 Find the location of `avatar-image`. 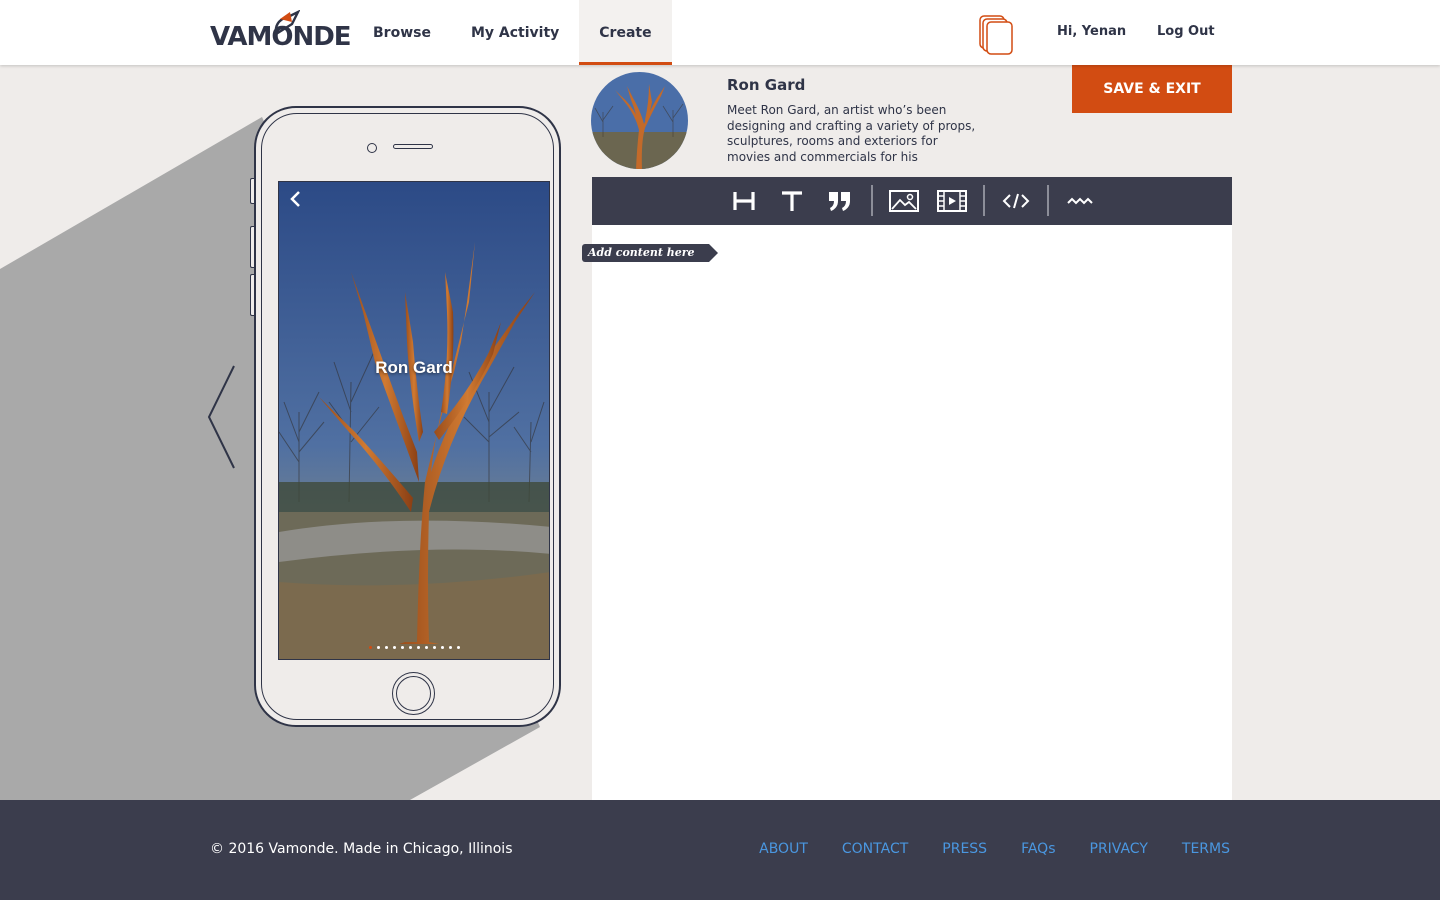

avatar-image is located at coordinates (639, 120).